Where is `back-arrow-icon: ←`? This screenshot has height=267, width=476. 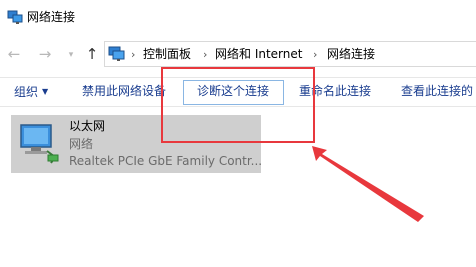
back-arrow-icon: ← is located at coordinates (14, 54).